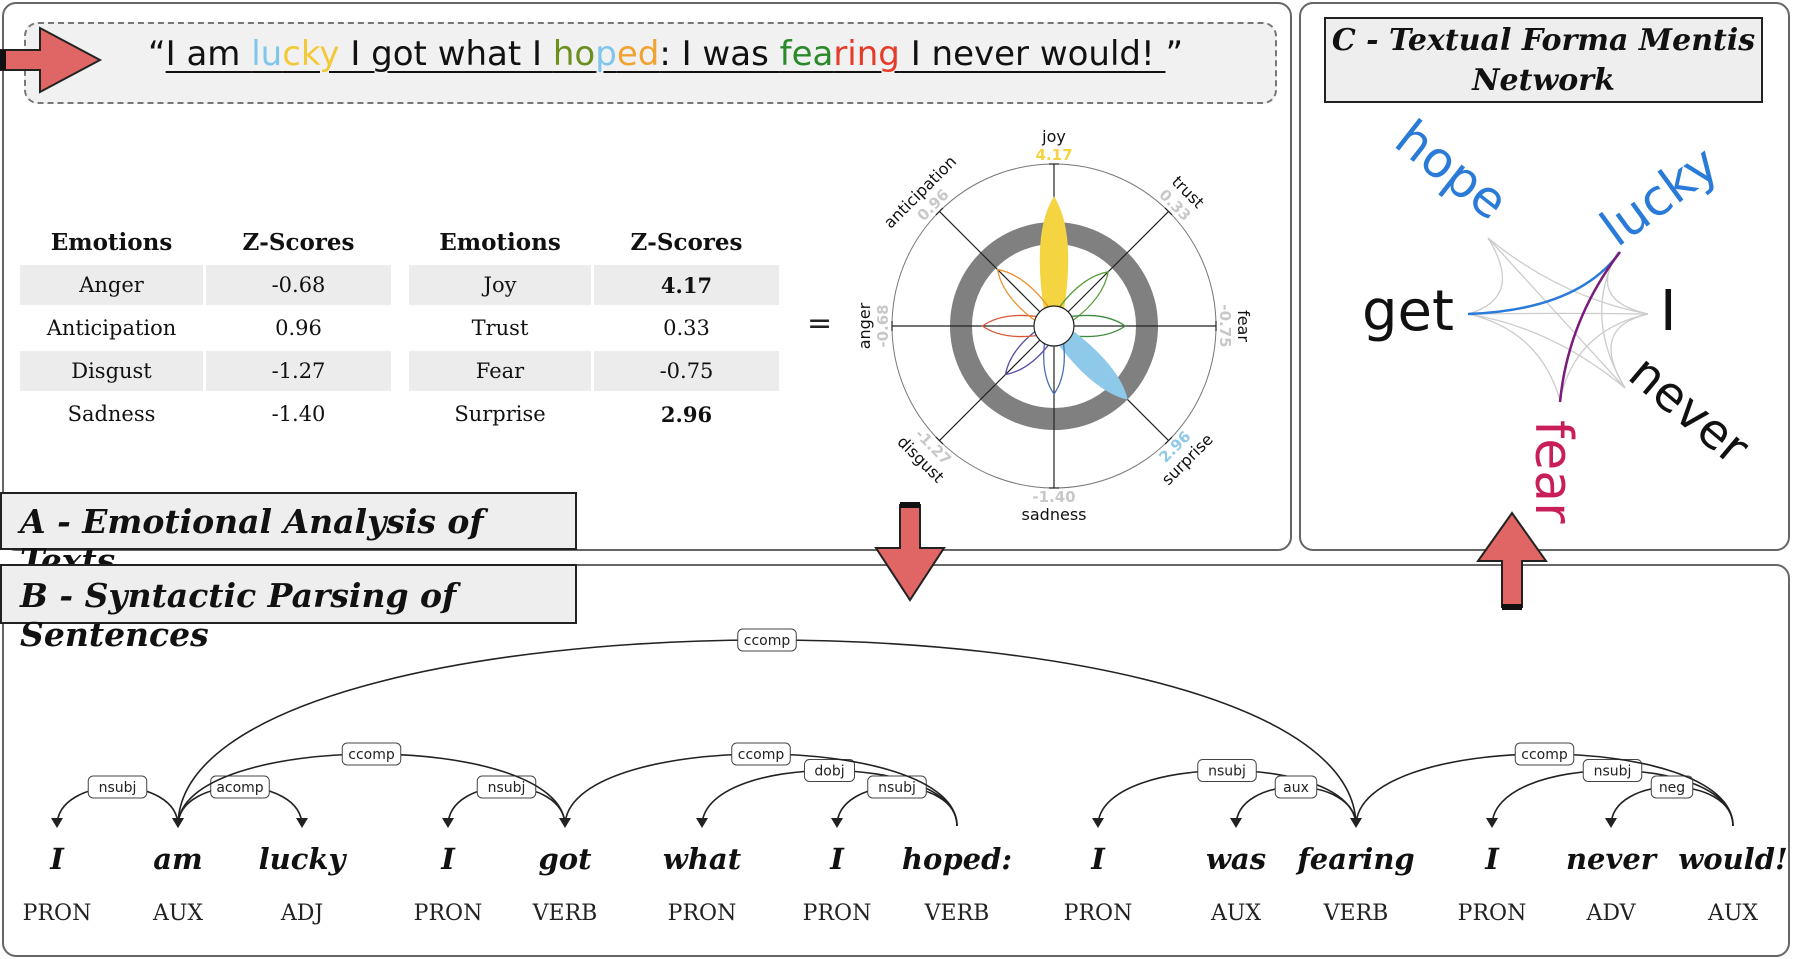 The width and height of the screenshot is (1793, 959). What do you see at coordinates (51, 60) in the screenshot?
I see `input-arrow` at bounding box center [51, 60].